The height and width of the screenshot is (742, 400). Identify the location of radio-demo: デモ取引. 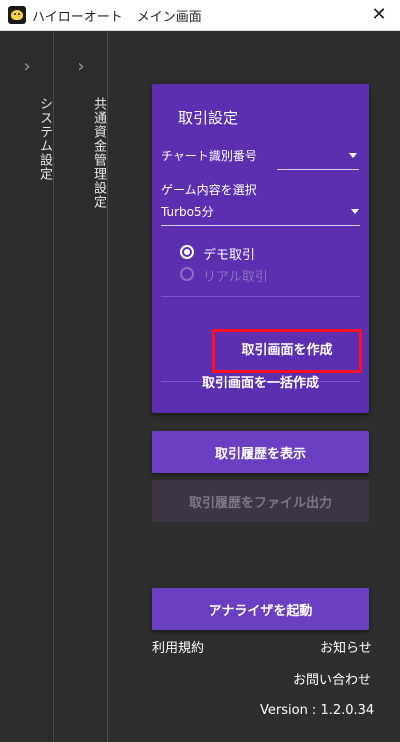
(240, 253).